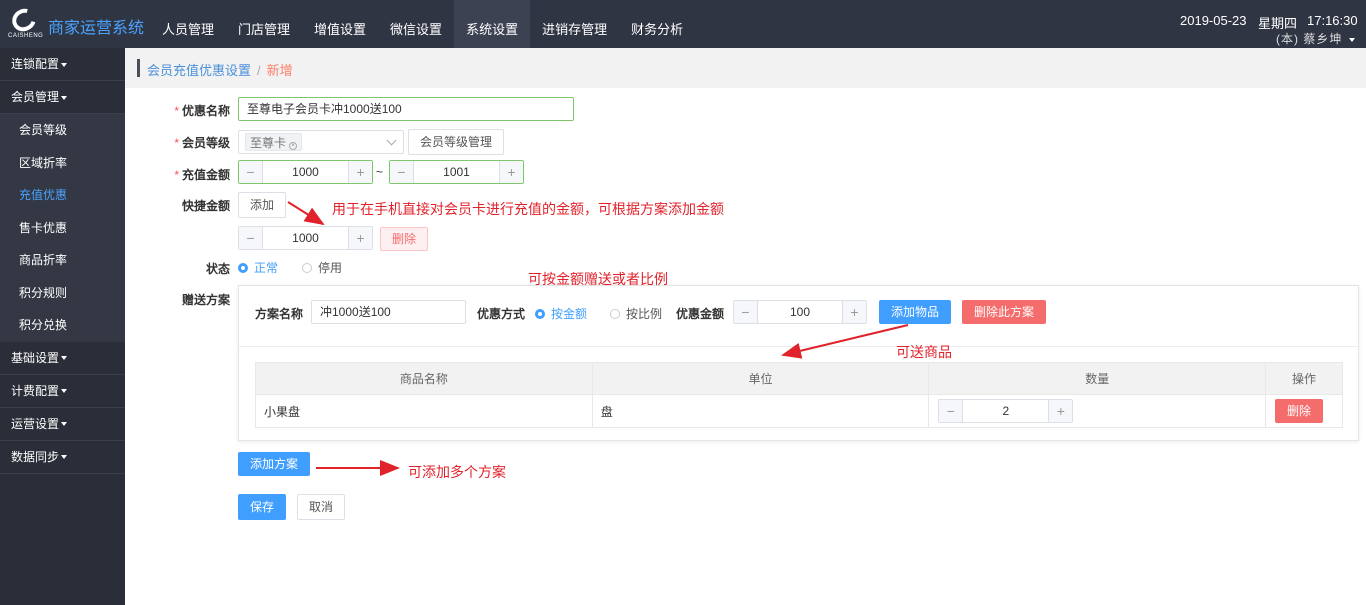 The image size is (1366, 605). Describe the element at coordinates (1005, 411) in the screenshot. I see `goods-qty-value: 2` at that location.